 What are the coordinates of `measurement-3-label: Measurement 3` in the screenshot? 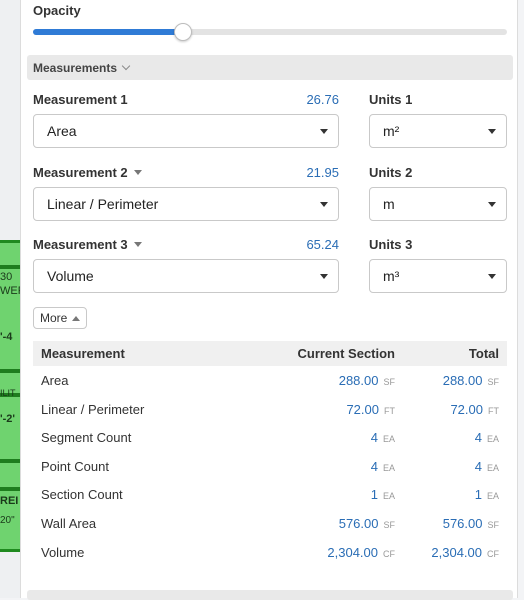 It's located at (87, 244).